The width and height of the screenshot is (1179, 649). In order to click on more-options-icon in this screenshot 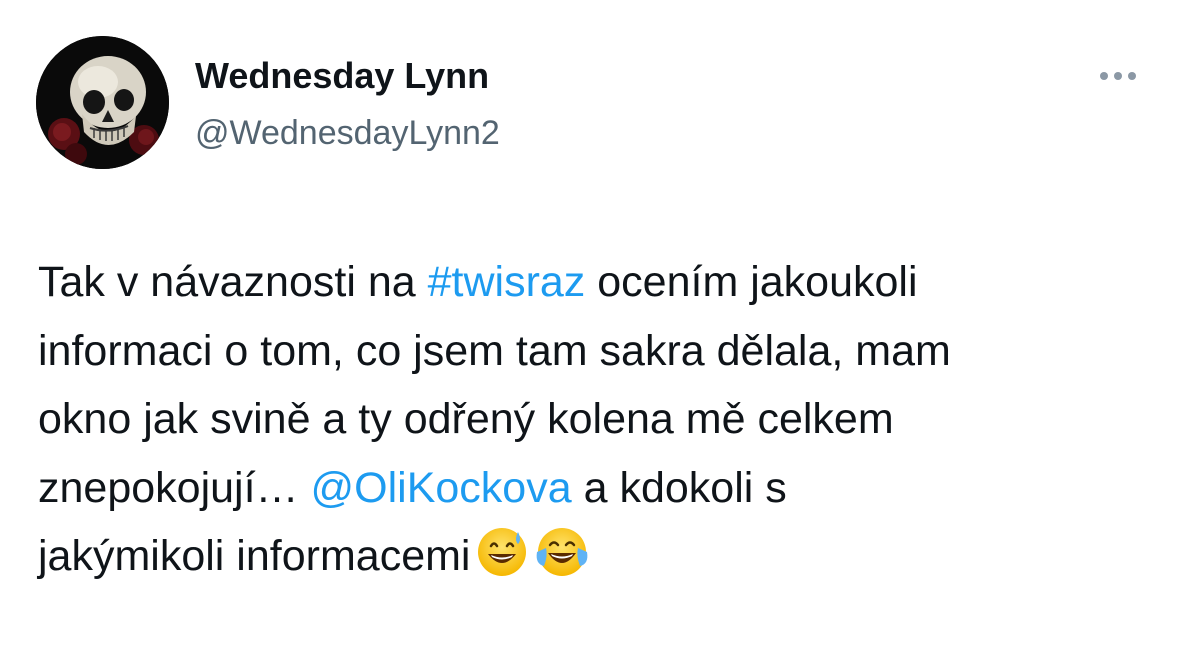, I will do `click(1104, 76)`.